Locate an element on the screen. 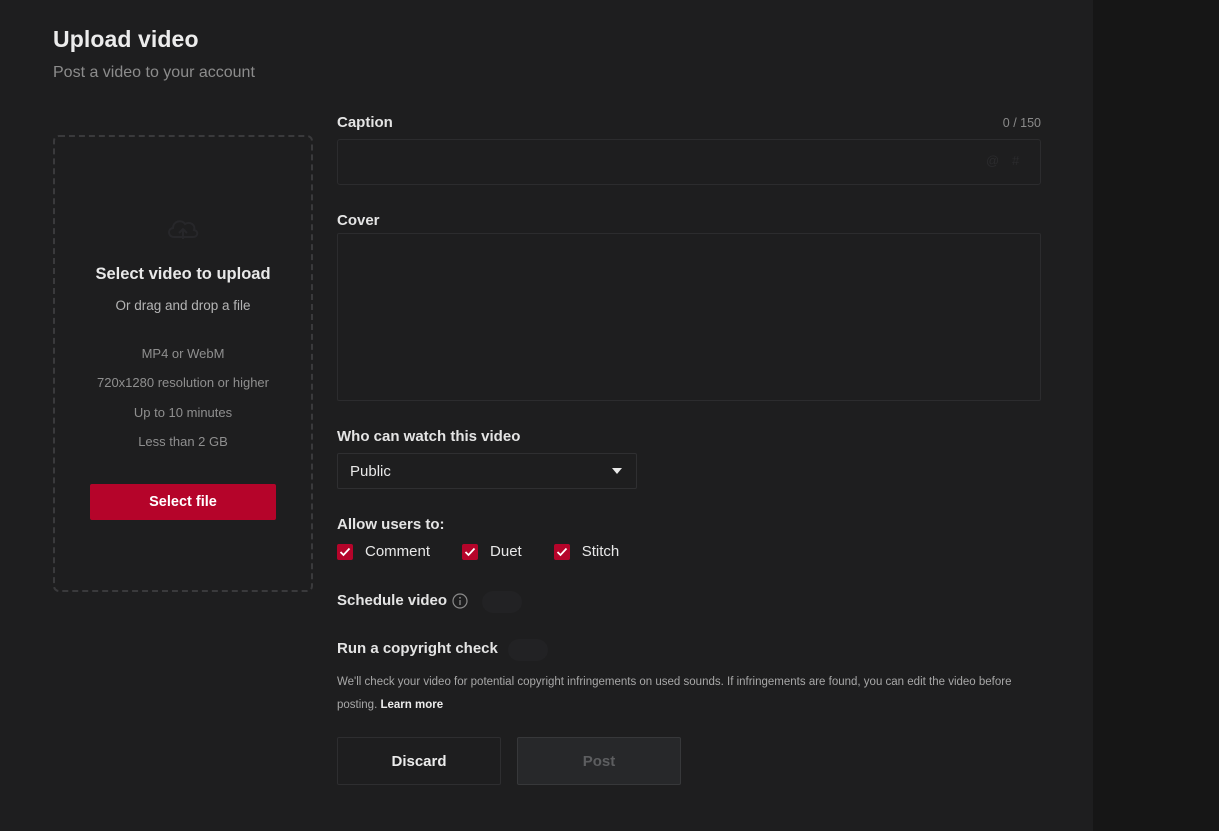 The width and height of the screenshot is (1219, 831). at-icon: @ is located at coordinates (993, 161).